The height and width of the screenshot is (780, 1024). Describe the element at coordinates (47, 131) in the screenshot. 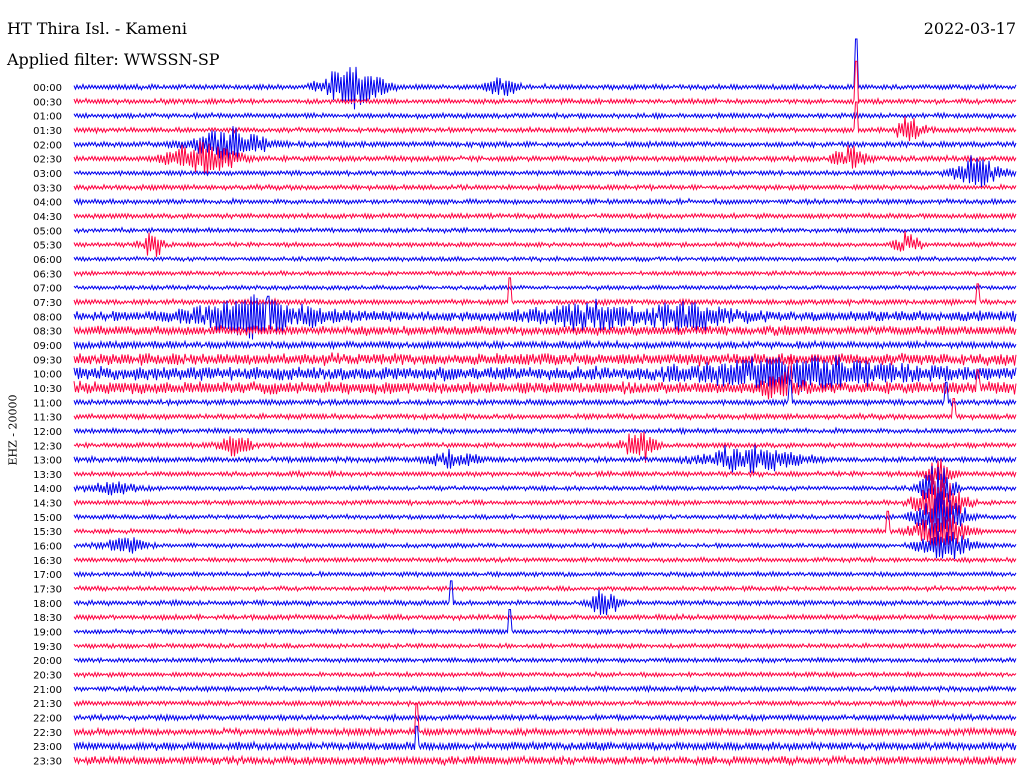

I see `row-label-0130: 01:30` at that location.